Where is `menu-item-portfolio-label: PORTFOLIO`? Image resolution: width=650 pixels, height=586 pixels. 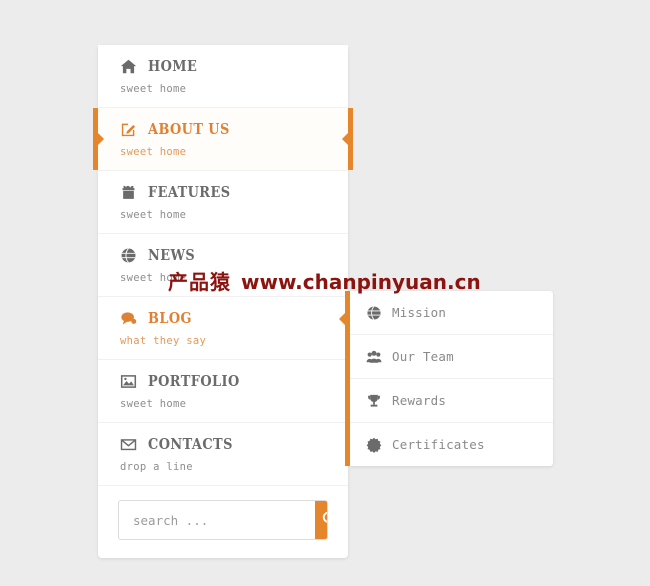
menu-item-portfolio-label: PORTFOLIO is located at coordinates (194, 381).